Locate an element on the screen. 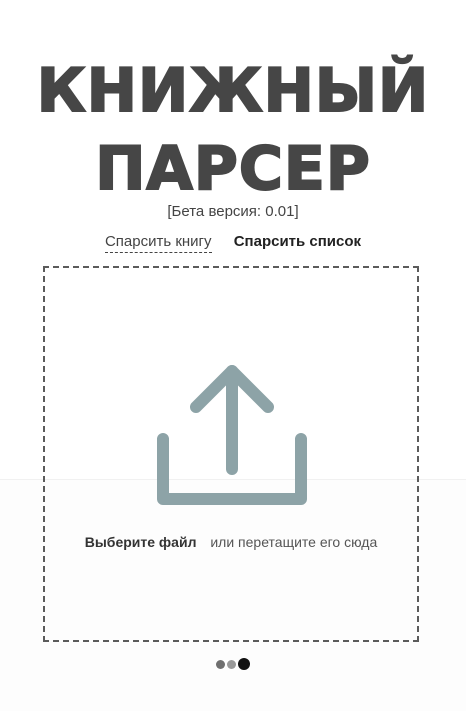 The image size is (466, 711). mode-tabs: Спарсить книгу Спарсить список is located at coordinates (233, 243).